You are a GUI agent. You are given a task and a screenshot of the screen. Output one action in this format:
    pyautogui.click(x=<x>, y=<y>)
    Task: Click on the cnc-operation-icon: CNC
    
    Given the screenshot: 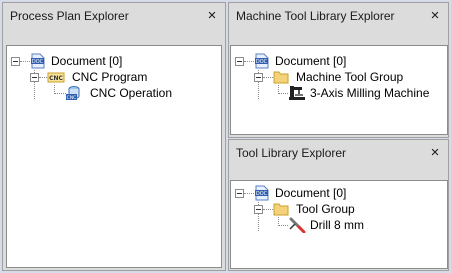 What is the action you would take?
    pyautogui.click(x=74, y=93)
    